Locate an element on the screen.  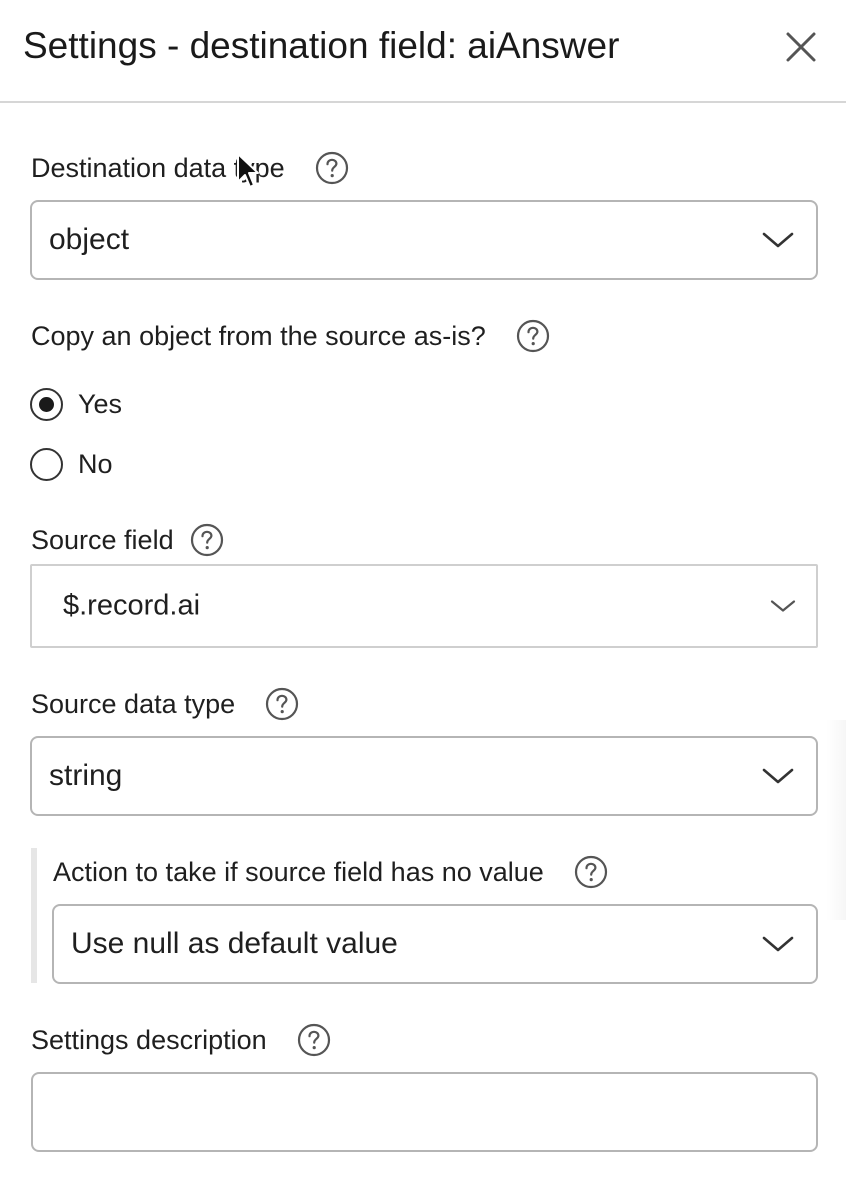
radio-no is located at coordinates (46, 464).